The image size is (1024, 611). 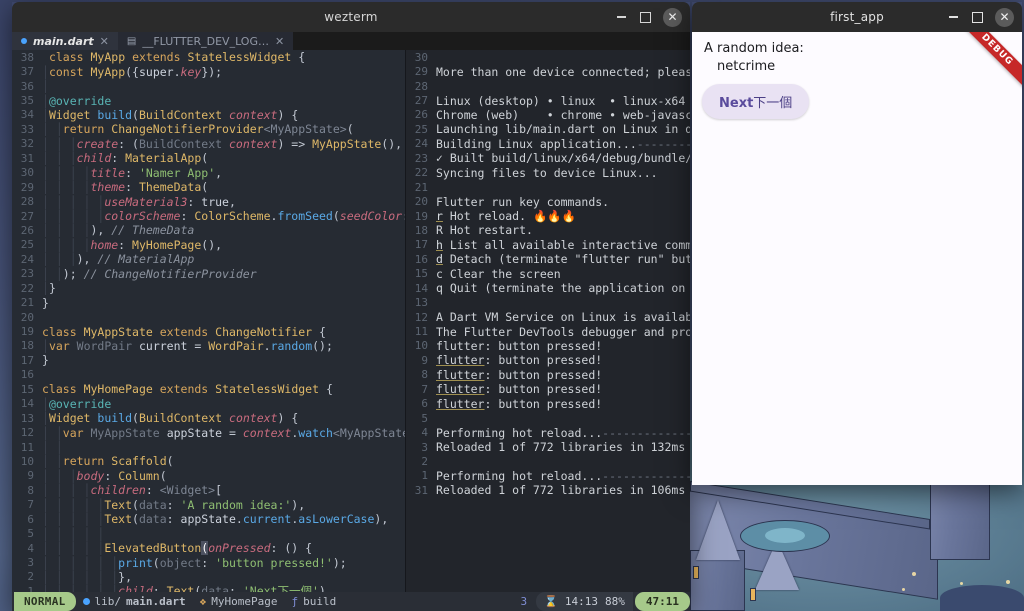 What do you see at coordinates (208, 447) in the screenshot?
I see `code-line: 11 │ │` at bounding box center [208, 447].